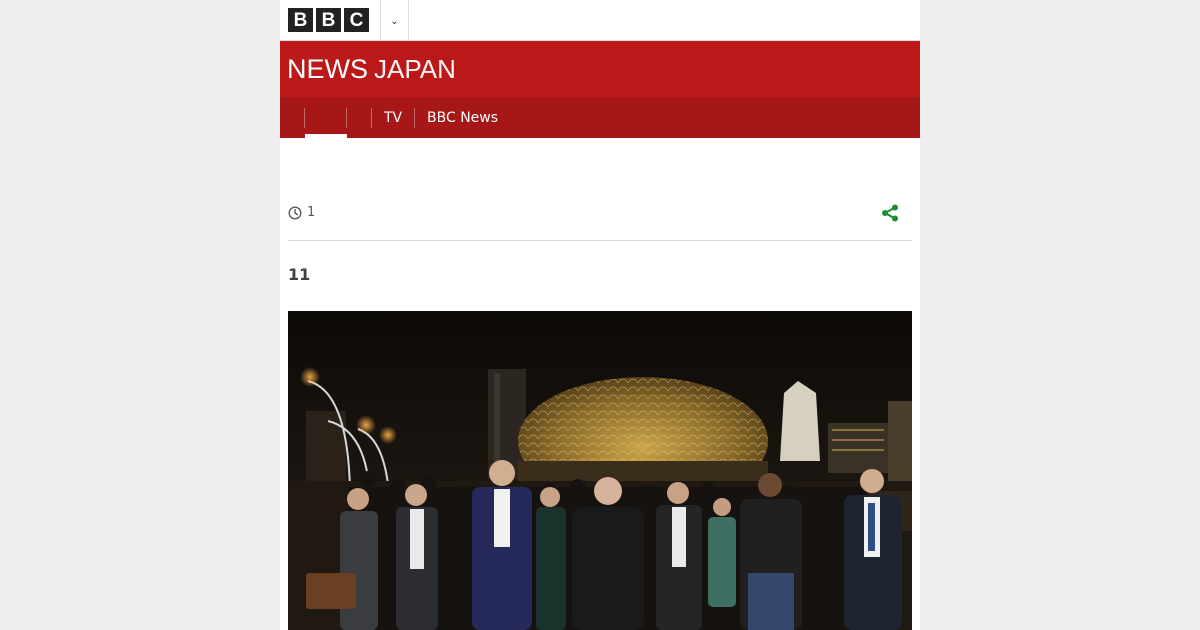 Image resolution: width=1200 pixels, height=630 pixels. I want to click on masthead-title: NEWS JAPAN, so click(371, 69).